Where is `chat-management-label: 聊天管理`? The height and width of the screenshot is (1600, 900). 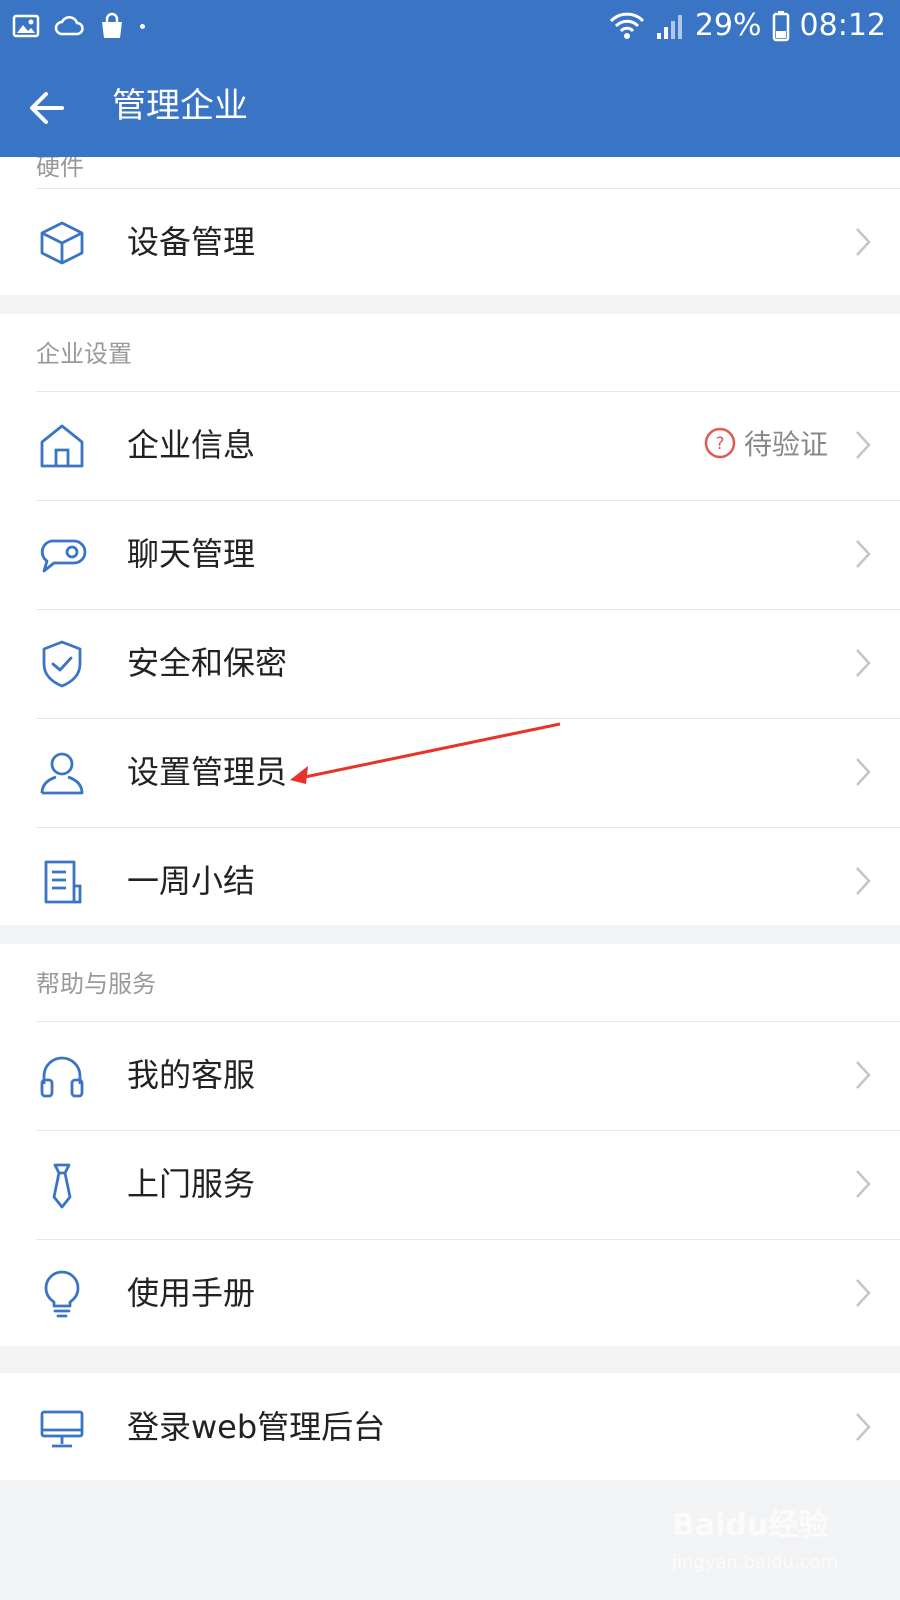 chat-management-label: 聊天管理 is located at coordinates (191, 554).